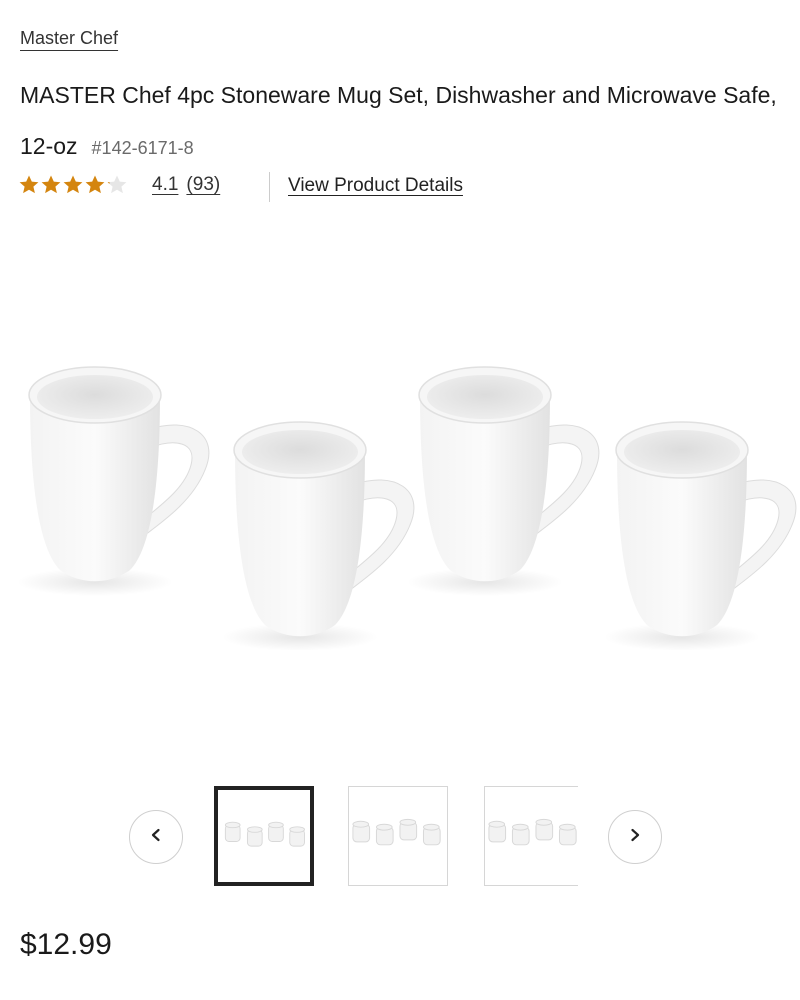 Image resolution: width=800 pixels, height=1000 pixels. I want to click on rating-value: 4.1, so click(165, 185).